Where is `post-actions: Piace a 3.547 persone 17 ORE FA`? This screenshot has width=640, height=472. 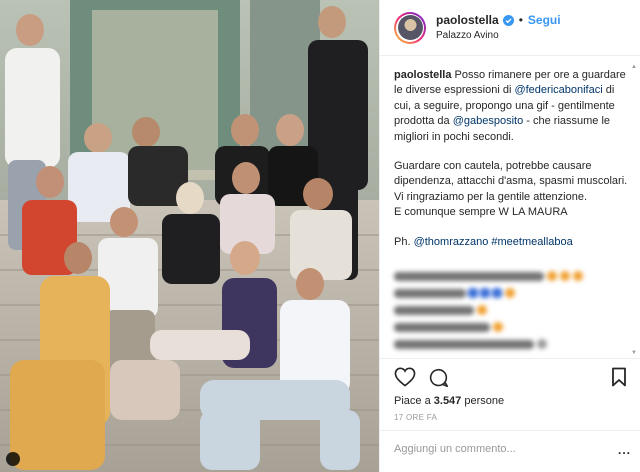 post-actions: Piace a 3.547 persone 17 ORE FA is located at coordinates (510, 390).